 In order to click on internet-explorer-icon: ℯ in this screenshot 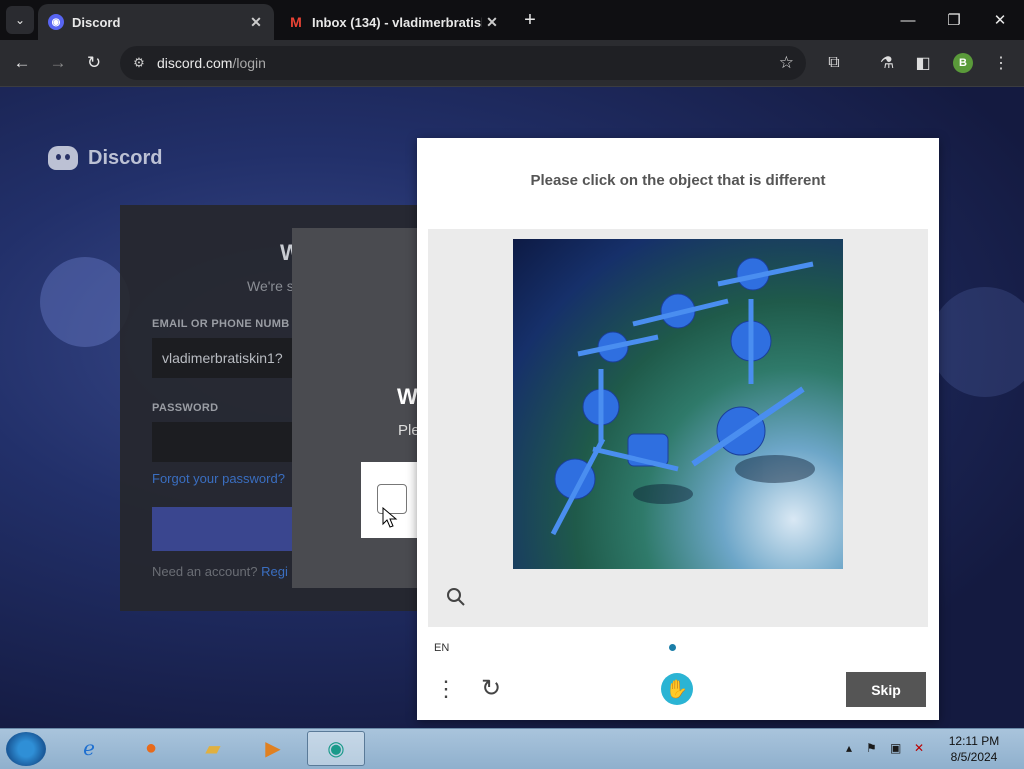, I will do `click(89, 748)`.